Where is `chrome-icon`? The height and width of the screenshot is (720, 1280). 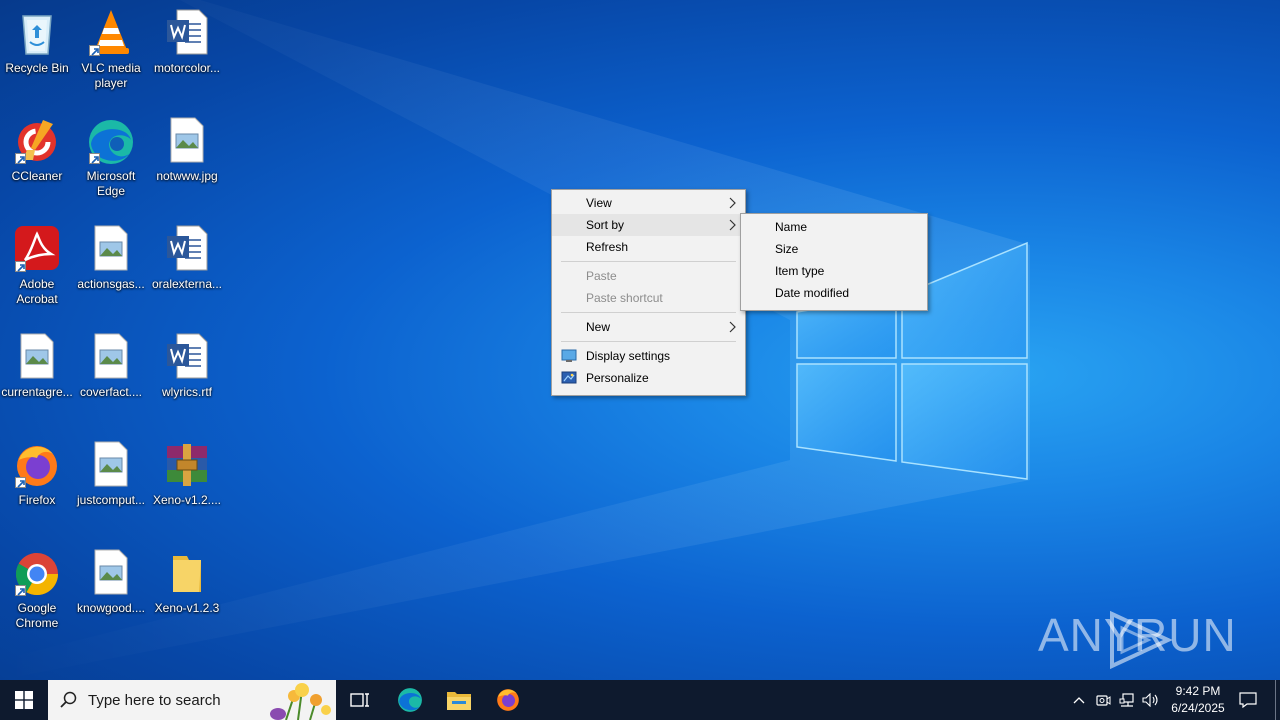 chrome-icon is located at coordinates (37, 573).